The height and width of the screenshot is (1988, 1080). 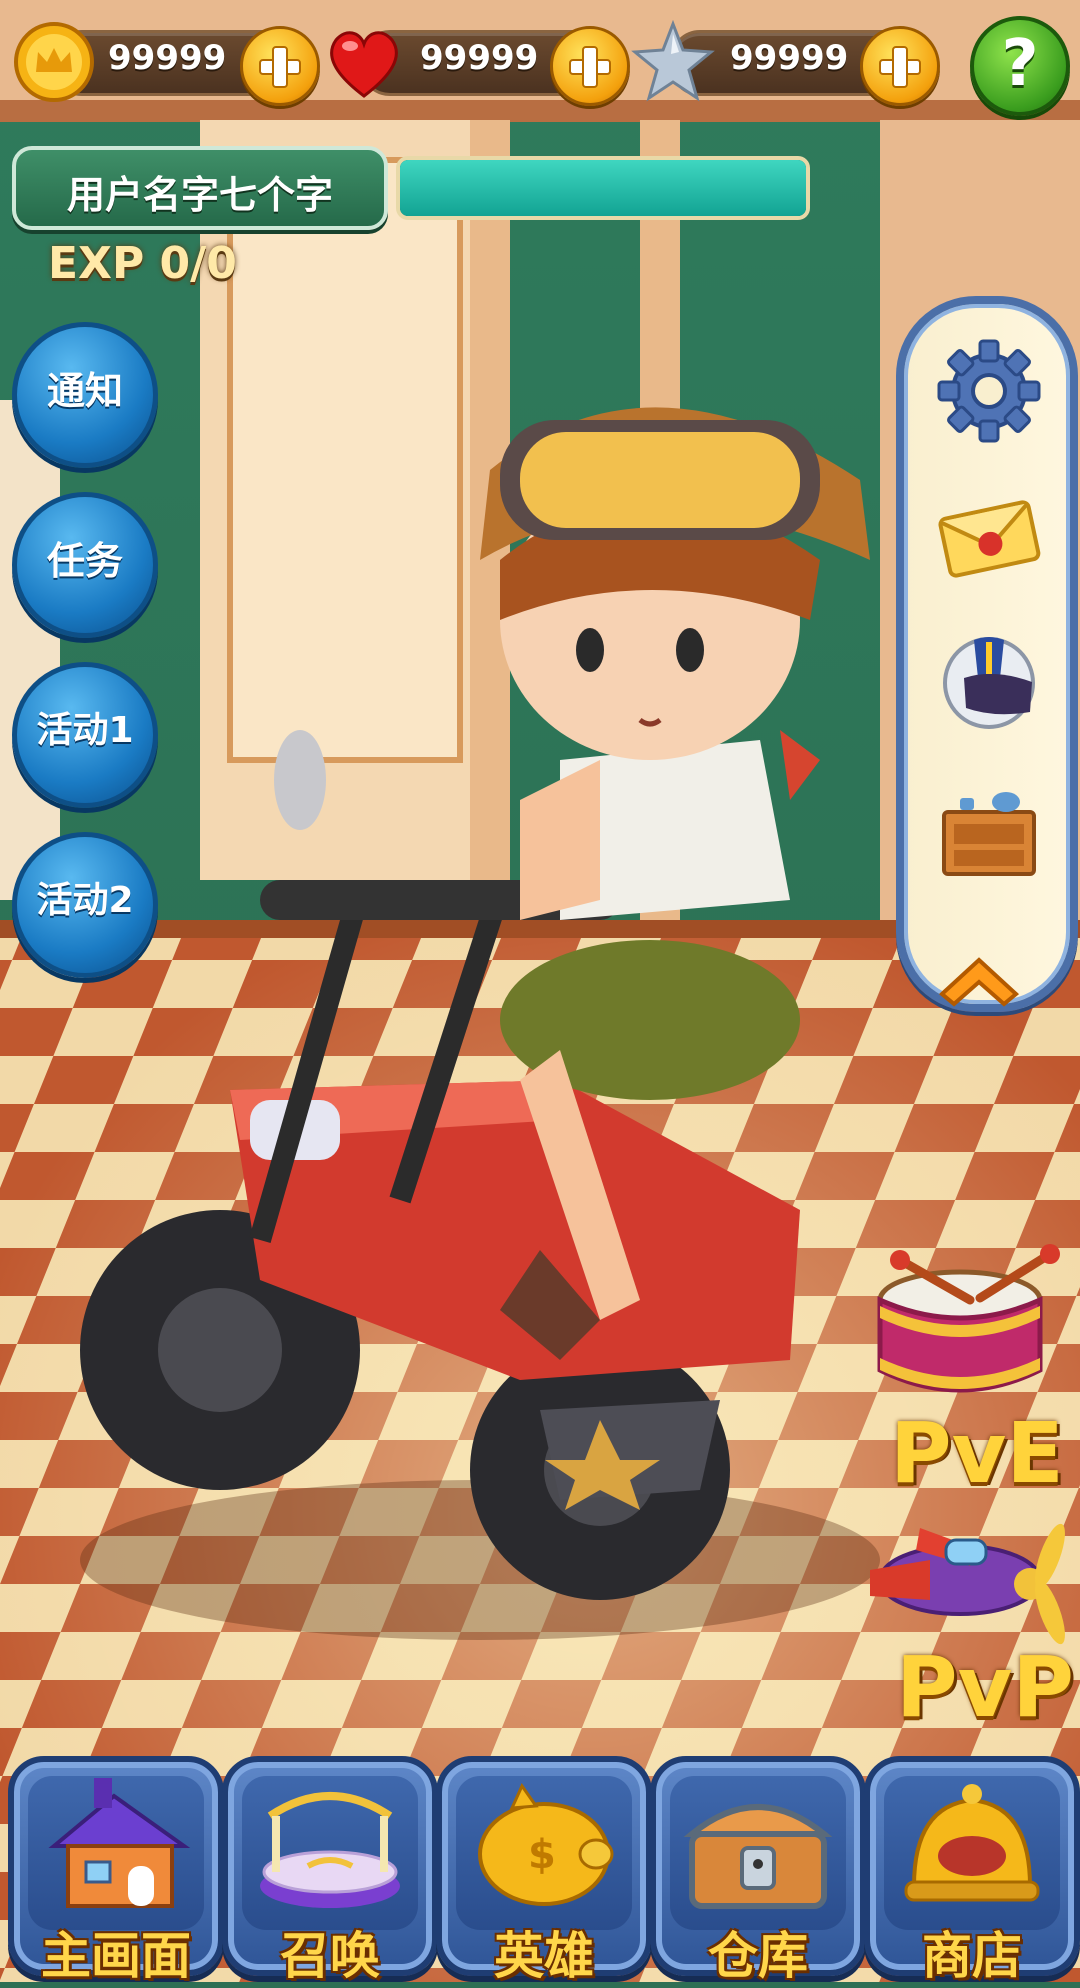 What do you see at coordinates (972, 1843) in the screenshot?
I see `bell-shop-icon` at bounding box center [972, 1843].